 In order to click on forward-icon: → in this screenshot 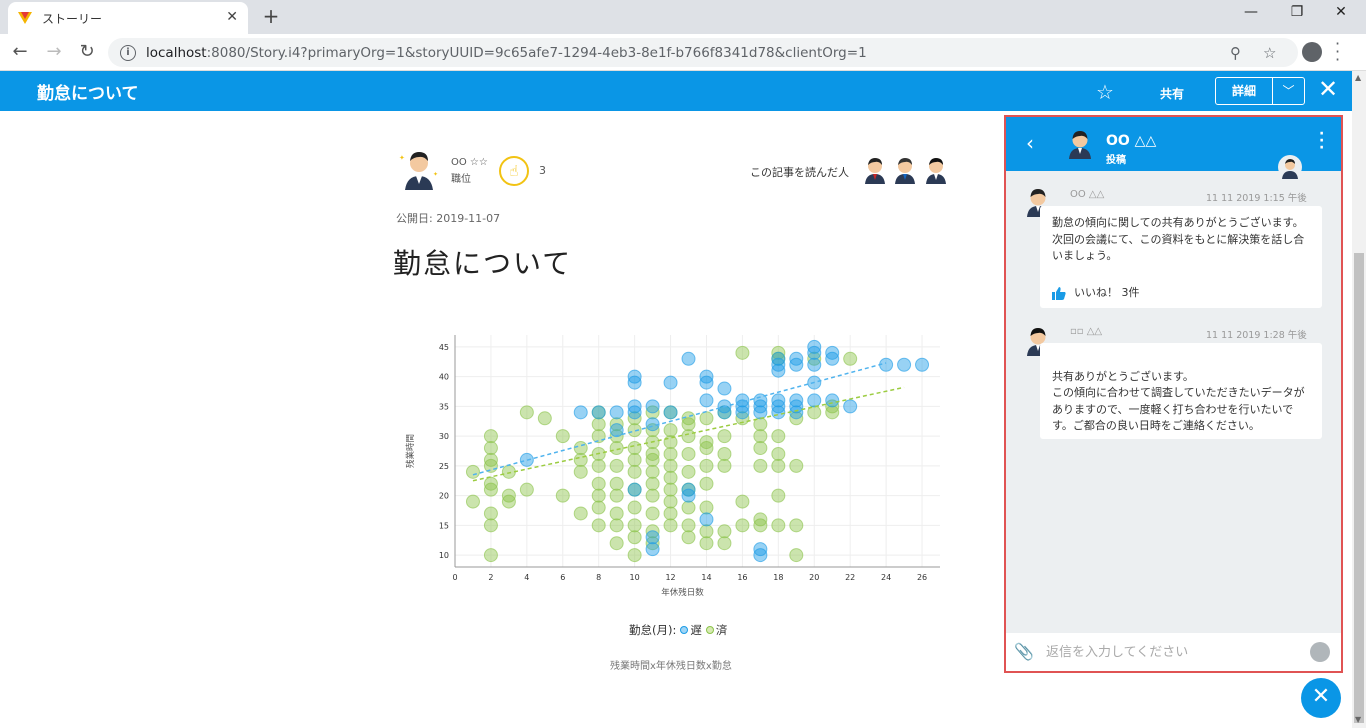, I will do `click(54, 51)`.